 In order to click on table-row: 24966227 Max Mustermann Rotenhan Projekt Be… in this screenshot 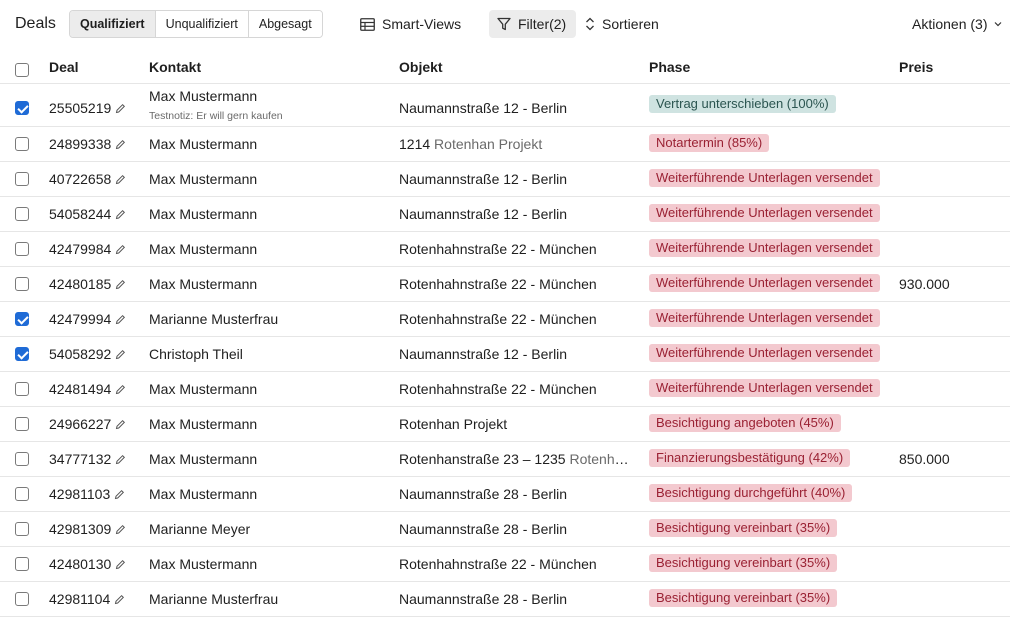, I will do `click(505, 424)`.